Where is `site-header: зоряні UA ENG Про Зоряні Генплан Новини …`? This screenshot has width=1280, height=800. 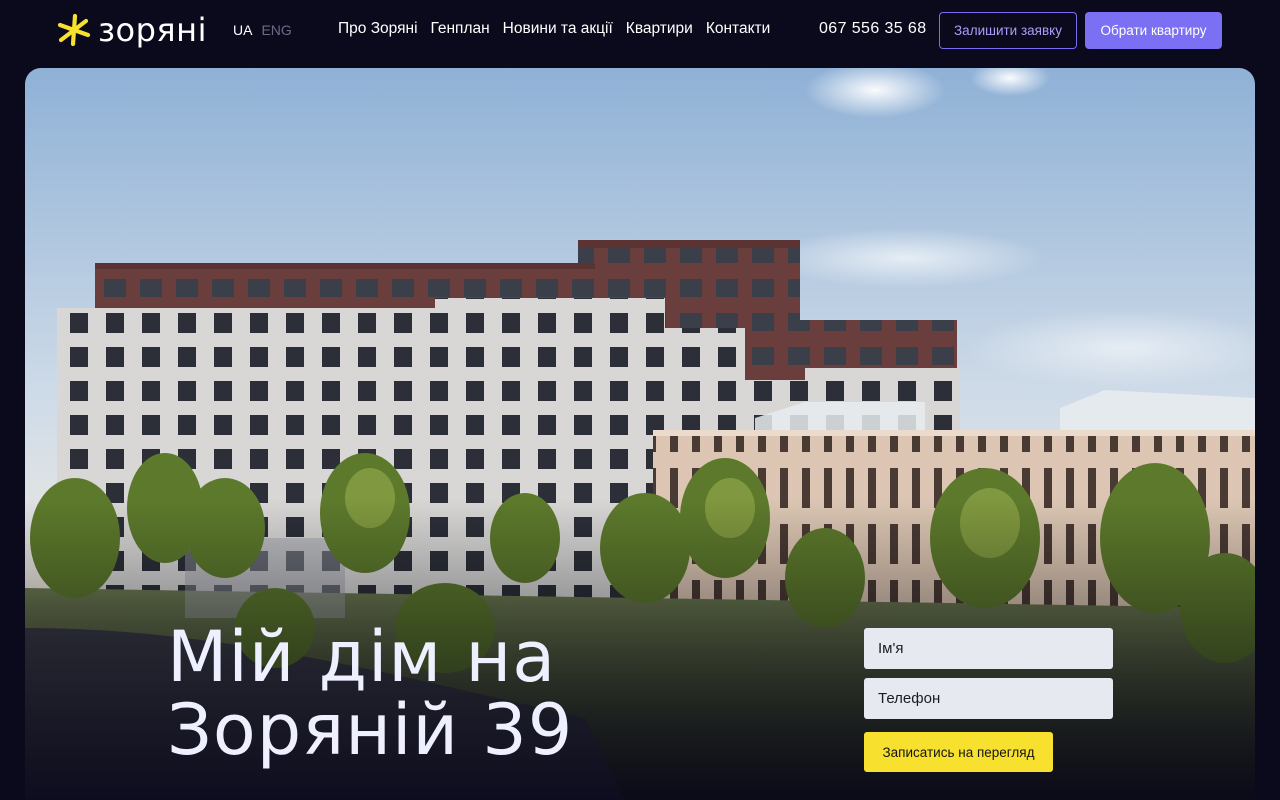 site-header: зоряні UA ENG Про Зоряні Генплан Новини … is located at coordinates (640, 31).